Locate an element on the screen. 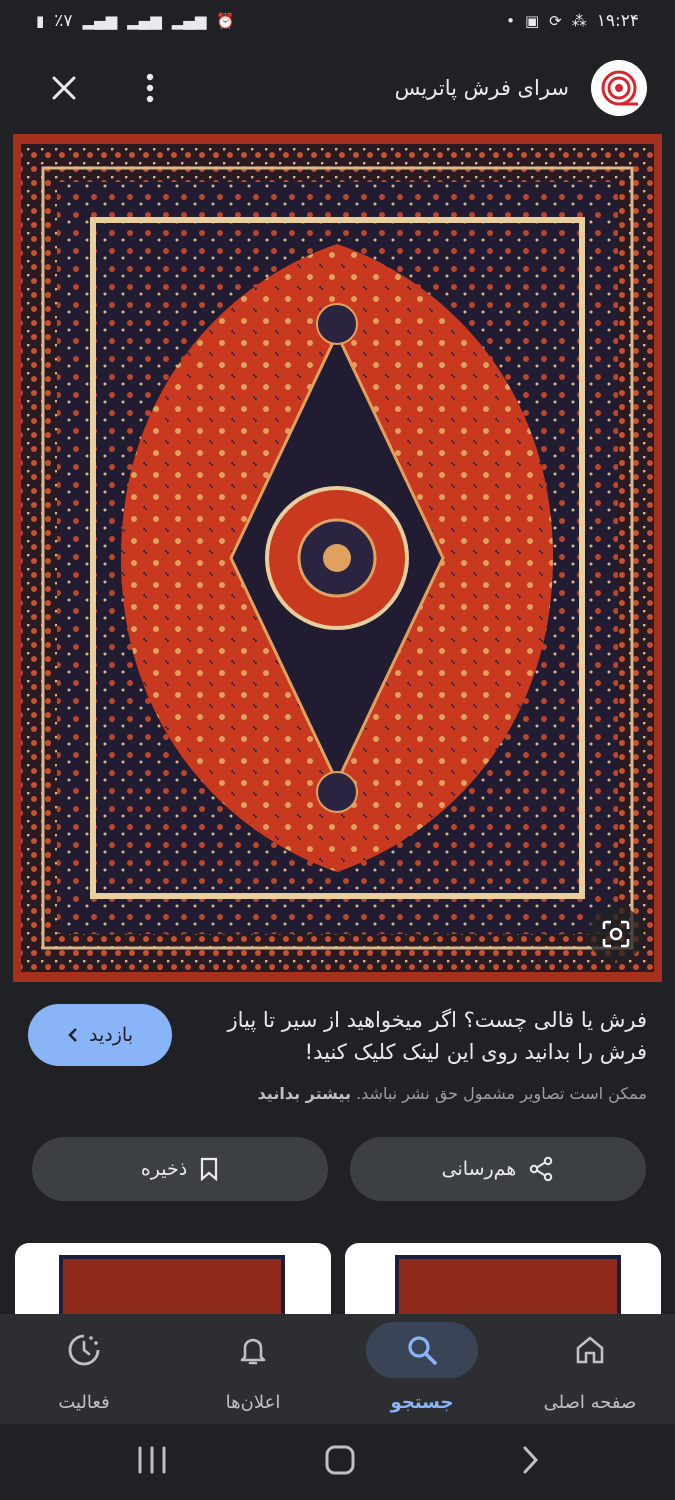 This screenshot has height=1500, width=675. status-right: • ▣ ⟳ ⁂ ۱۹:۲۴ is located at coordinates (572, 21).